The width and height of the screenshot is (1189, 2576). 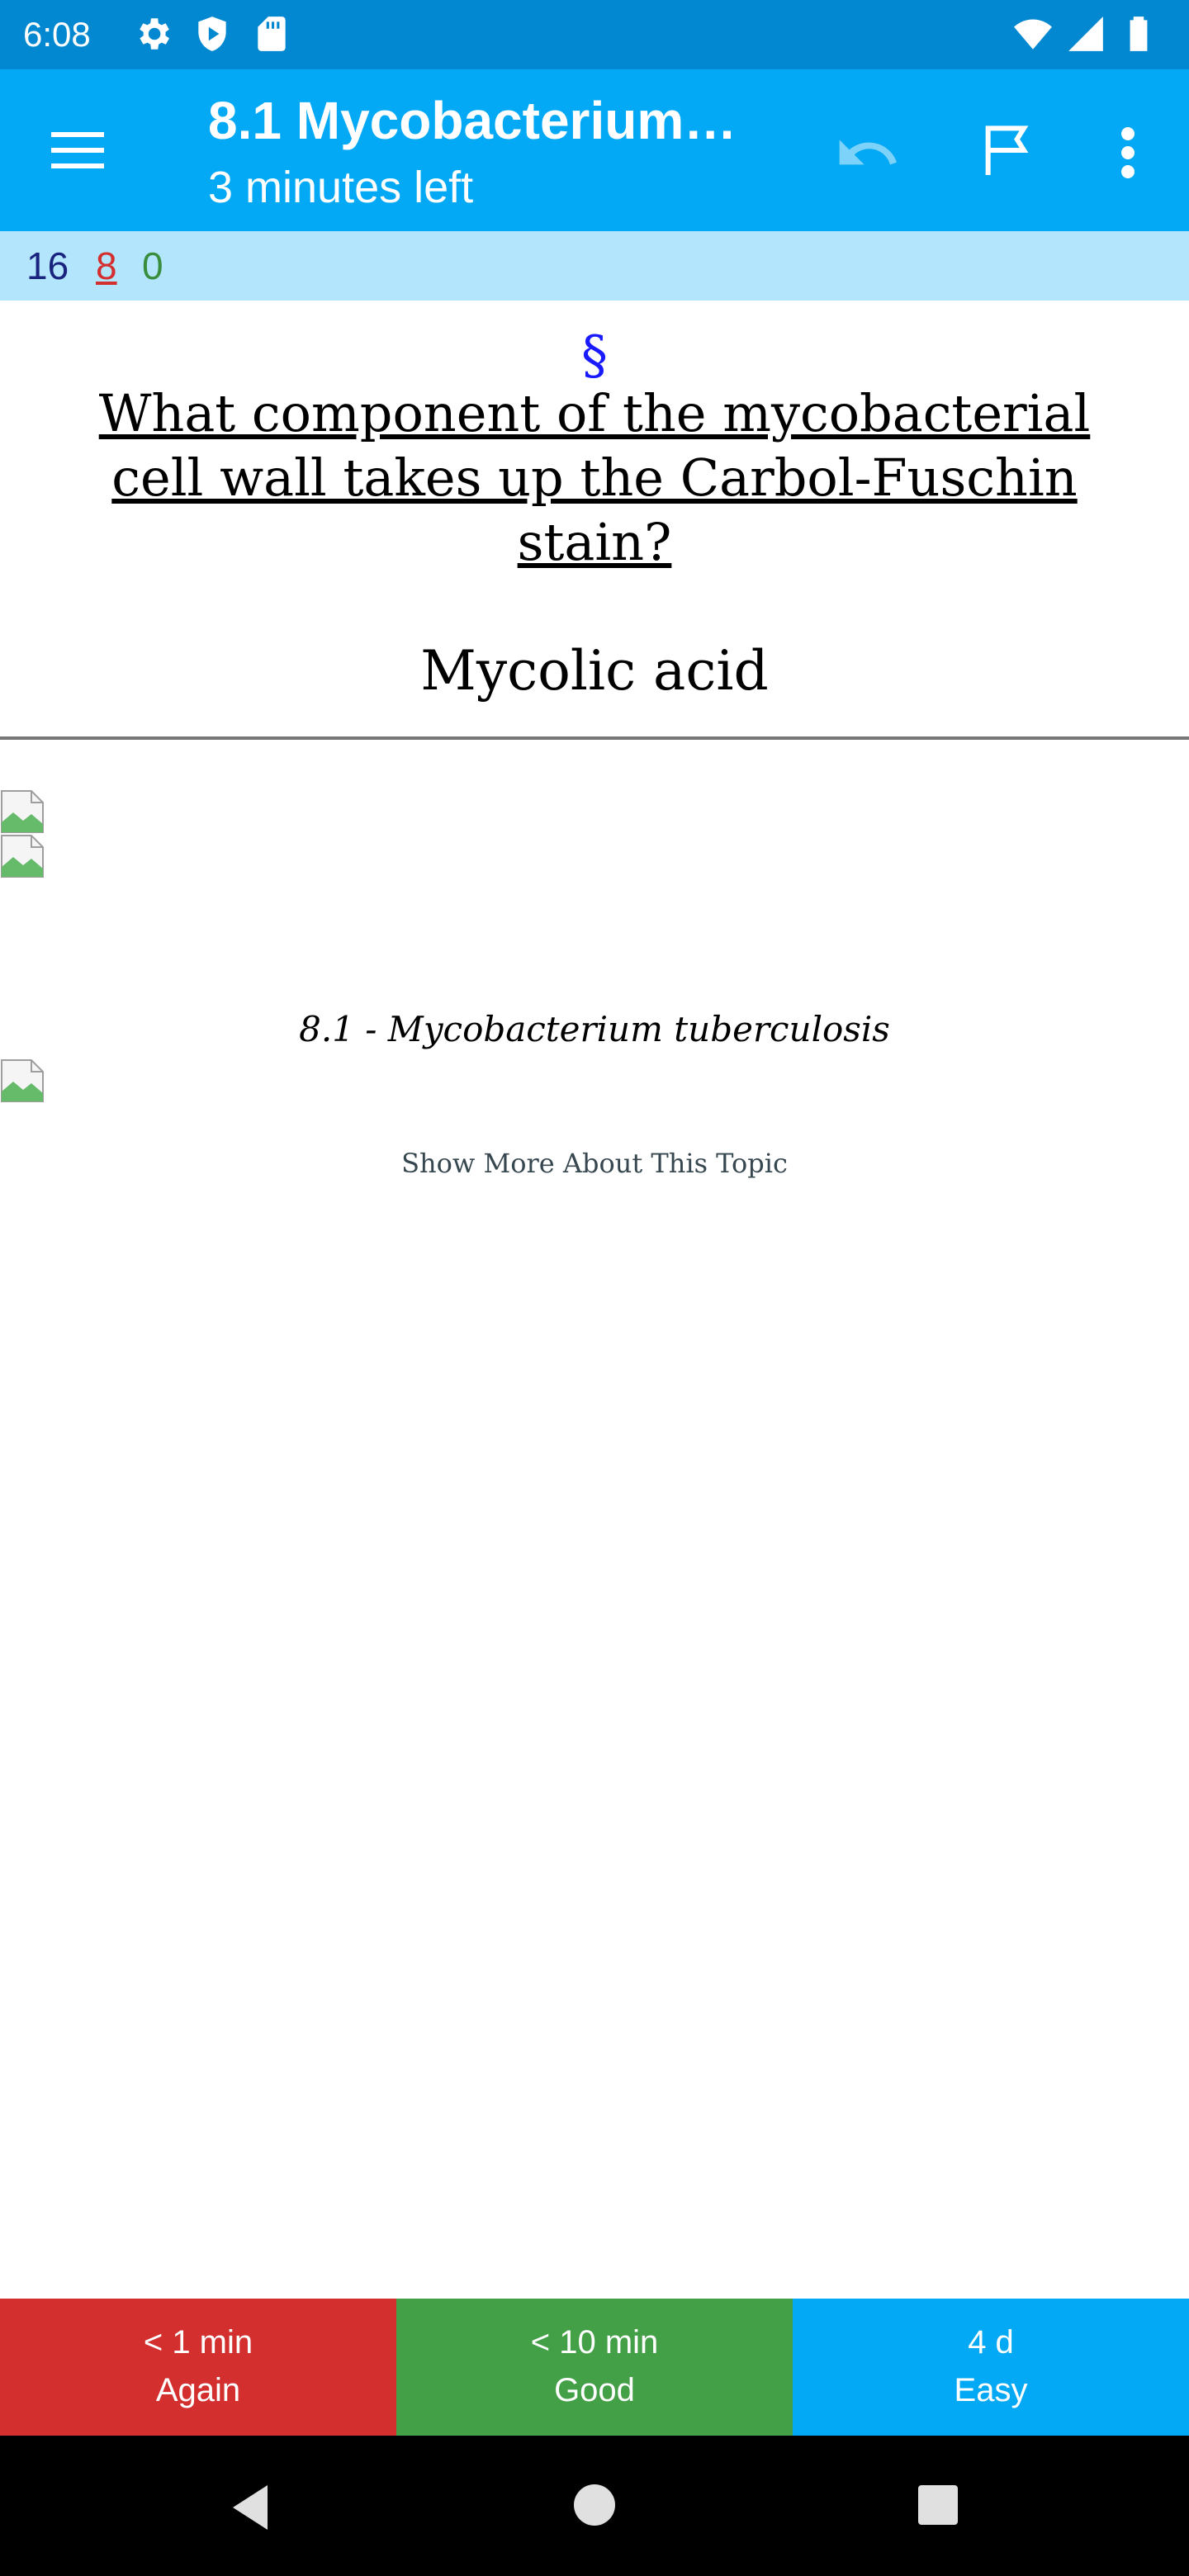 I want to click on sd-card-icon, so click(x=271, y=33).